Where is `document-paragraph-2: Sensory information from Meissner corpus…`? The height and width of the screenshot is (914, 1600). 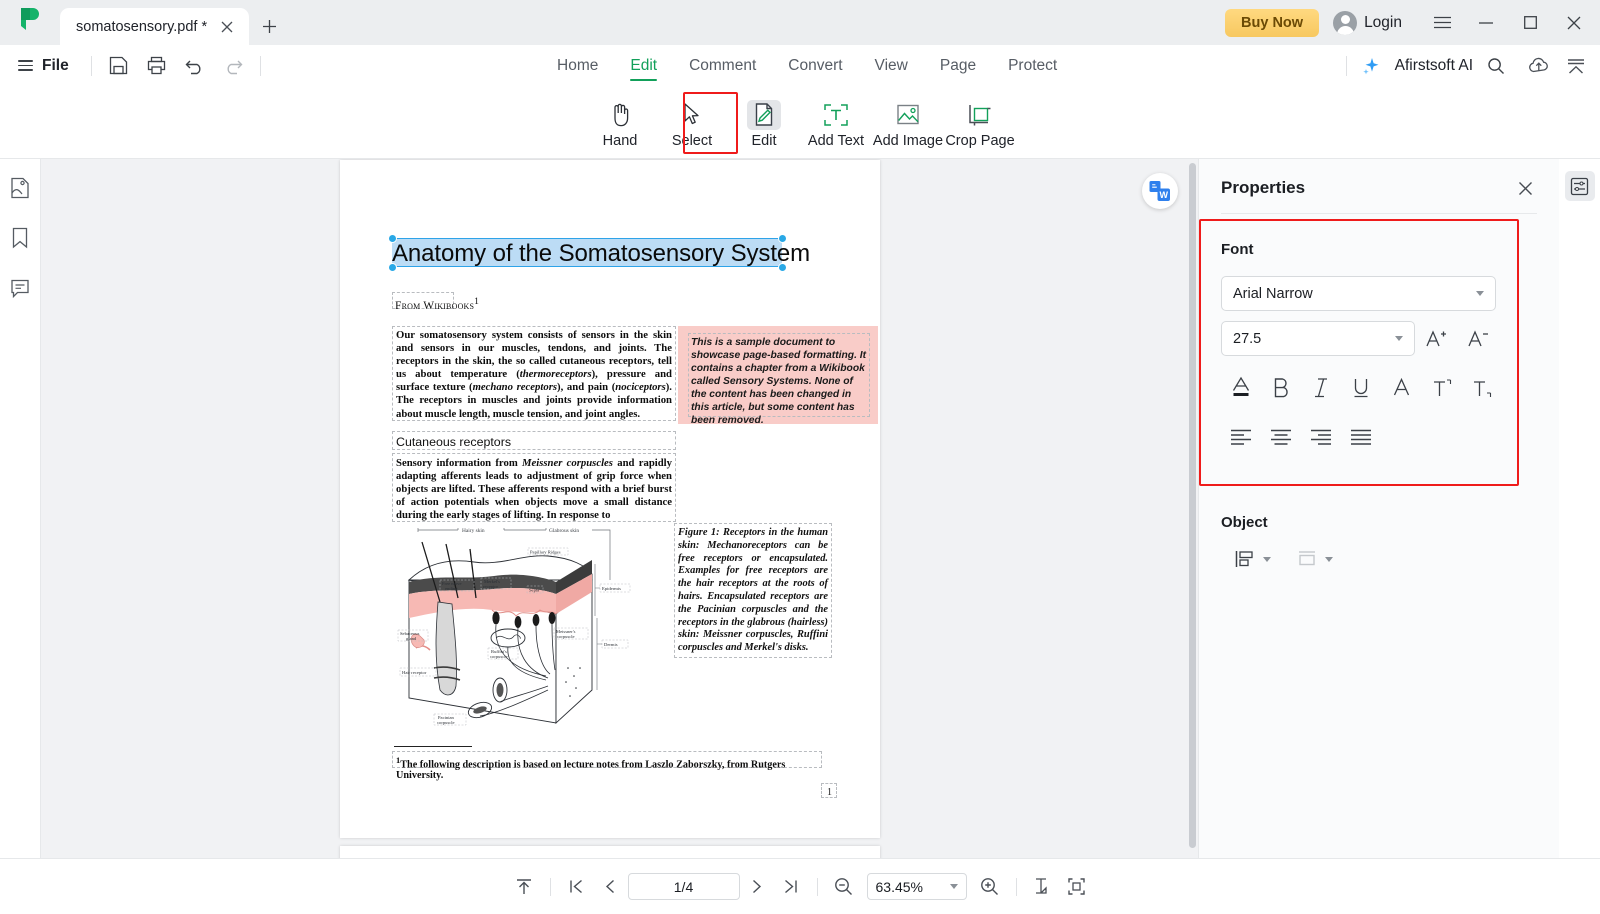 document-paragraph-2: Sensory information from Meissner corpus… is located at coordinates (534, 489).